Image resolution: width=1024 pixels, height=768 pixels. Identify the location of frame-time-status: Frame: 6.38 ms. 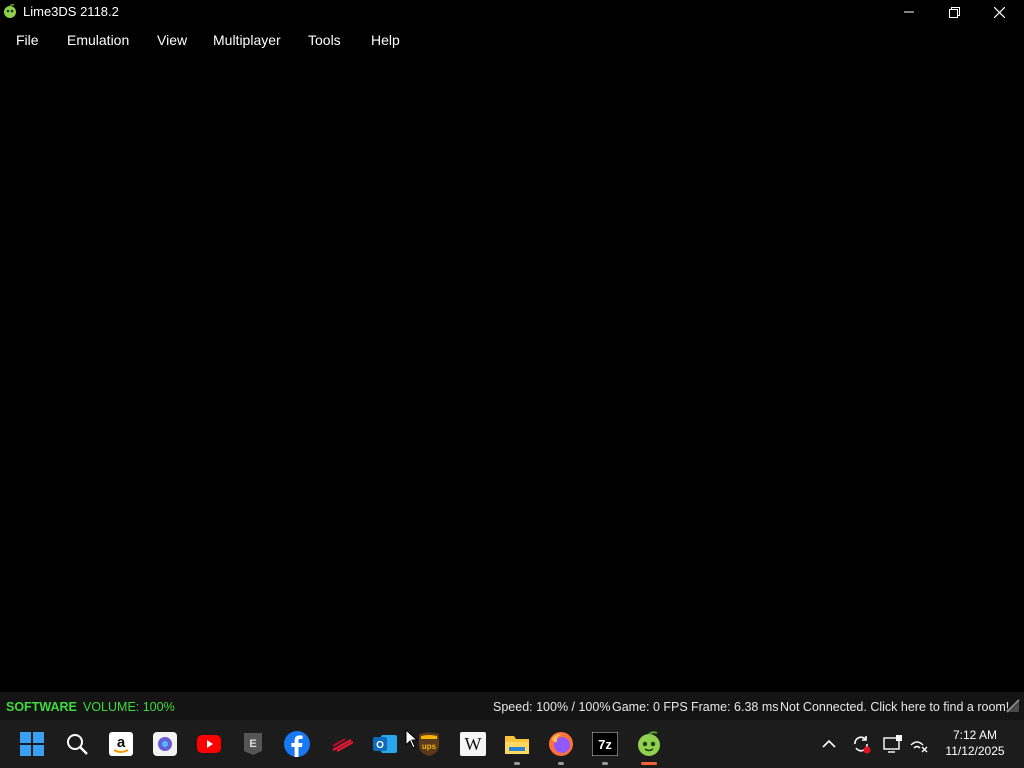
(735, 707).